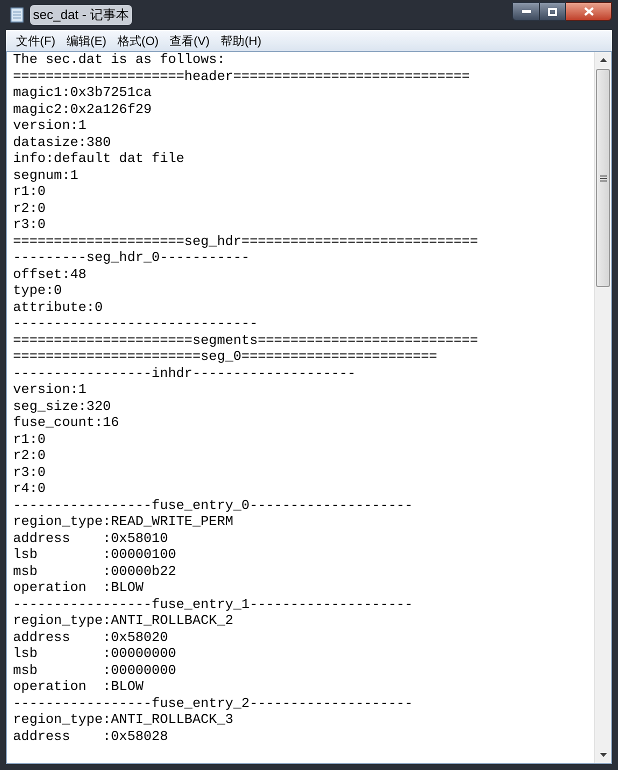 This screenshot has width=618, height=770. I want to click on menu-item: 文件(F), so click(36, 41).